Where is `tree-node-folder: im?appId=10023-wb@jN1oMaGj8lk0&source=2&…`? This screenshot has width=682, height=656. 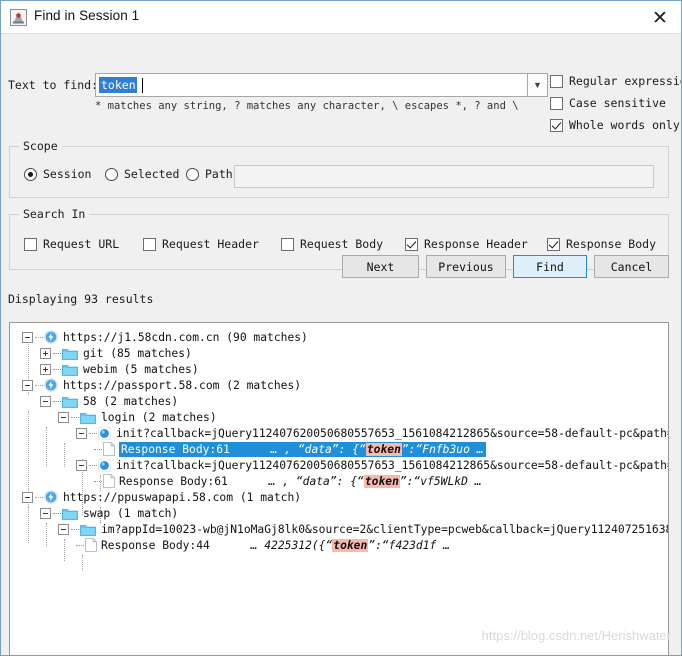 tree-node-folder: im?appId=10023-wb@jN1oMaGj8lk0&source=2&… is located at coordinates (363, 529).